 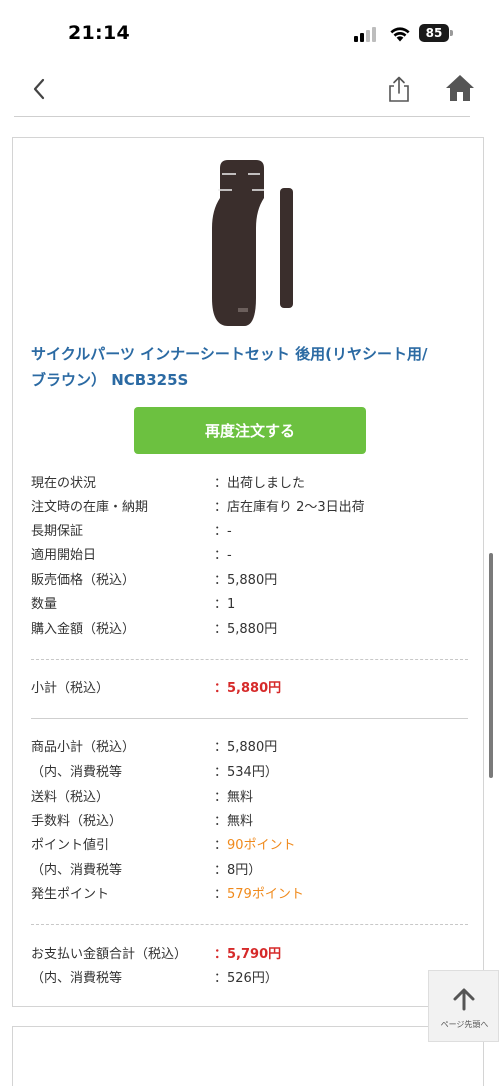 I want to click on detail-label: 長期保証, so click(x=57, y=531).